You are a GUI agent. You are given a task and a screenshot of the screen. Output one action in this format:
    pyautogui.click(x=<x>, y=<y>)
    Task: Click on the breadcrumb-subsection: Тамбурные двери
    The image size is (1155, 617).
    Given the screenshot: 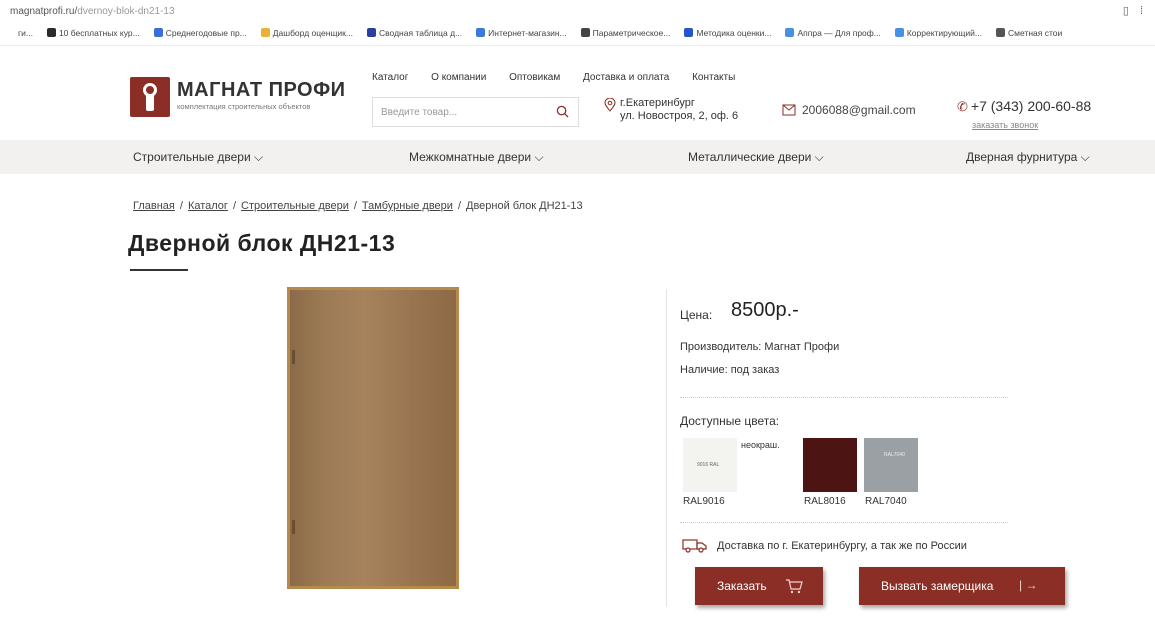 What is the action you would take?
    pyautogui.click(x=407, y=206)
    